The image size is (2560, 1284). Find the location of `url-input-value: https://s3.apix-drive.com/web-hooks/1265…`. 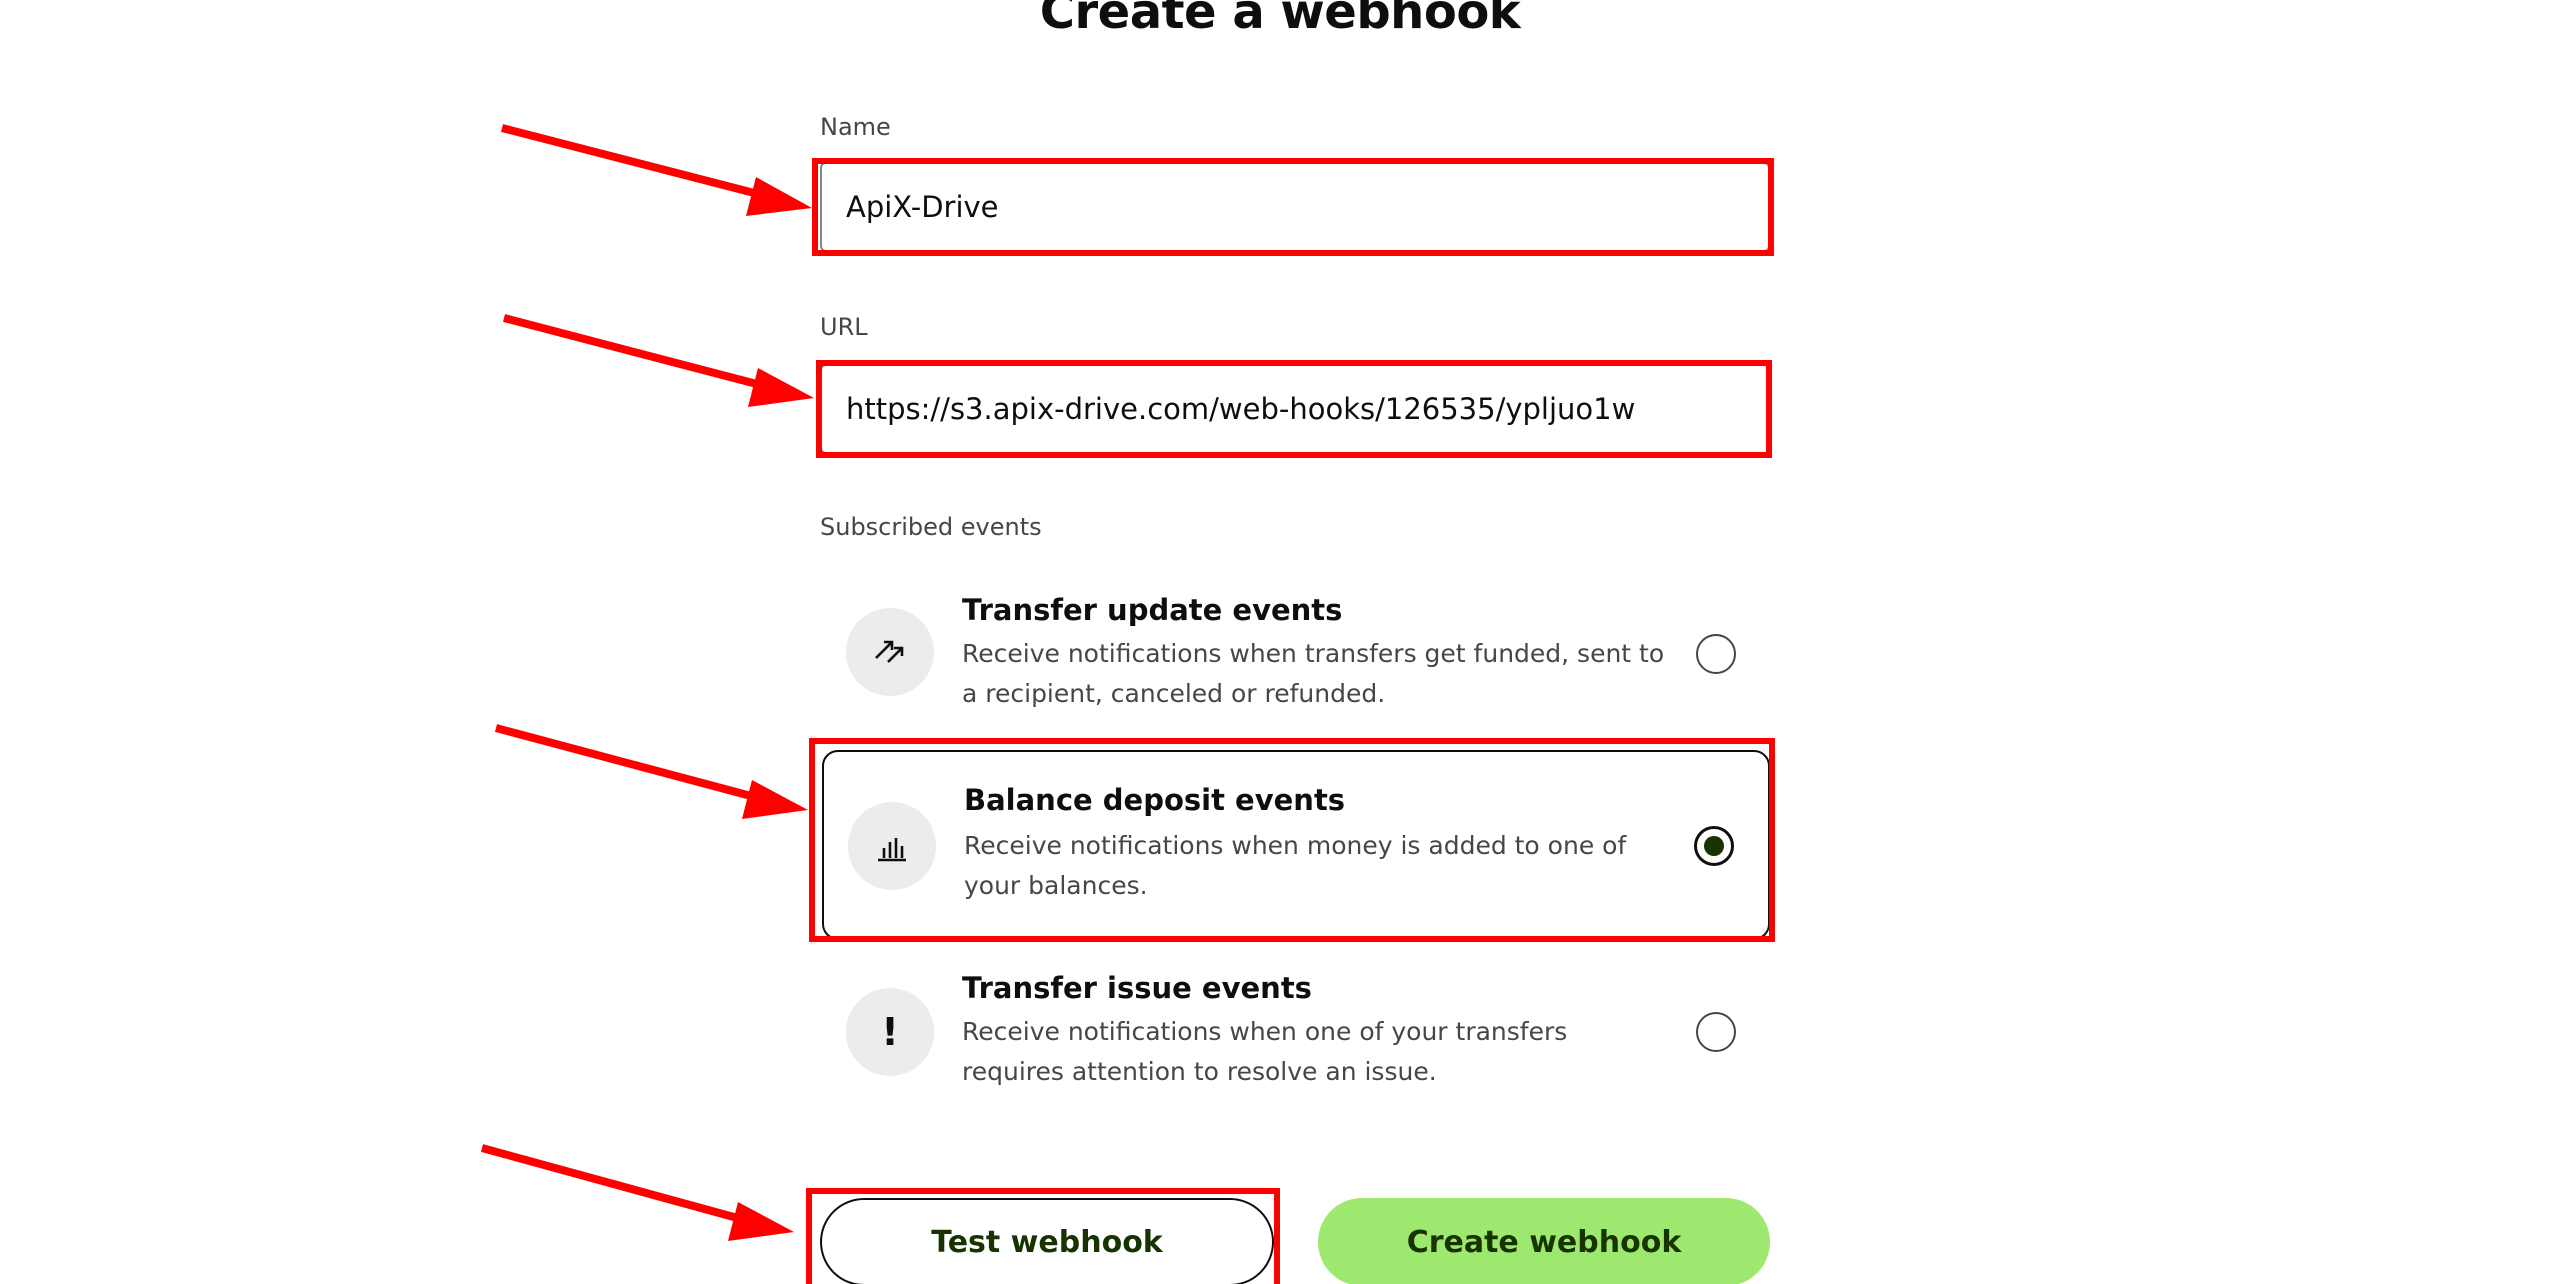

url-input-value: https://s3.apix-drive.com/web-hooks/1265… is located at coordinates (1241, 409).